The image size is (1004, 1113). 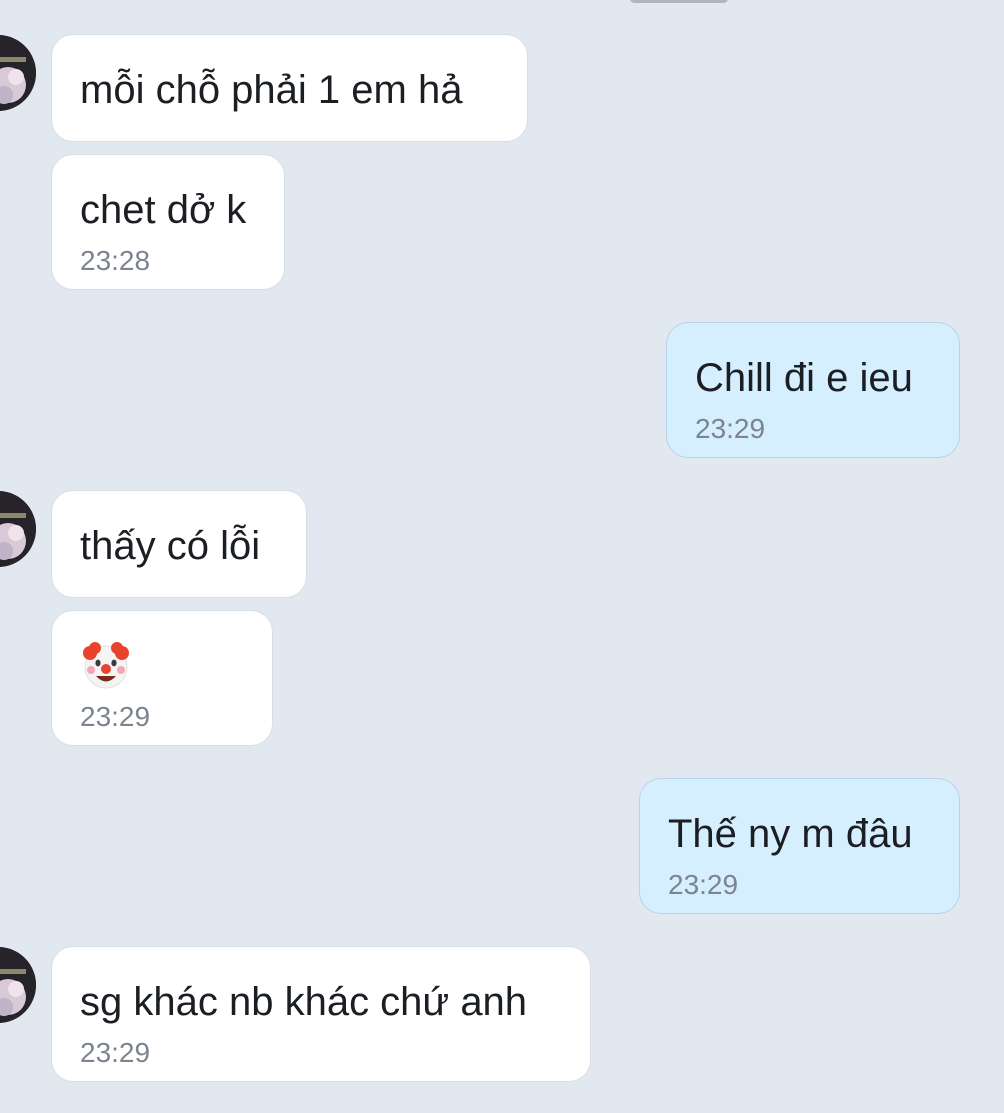 What do you see at coordinates (804, 378) in the screenshot?
I see `message-text: Chill đi e ieu` at bounding box center [804, 378].